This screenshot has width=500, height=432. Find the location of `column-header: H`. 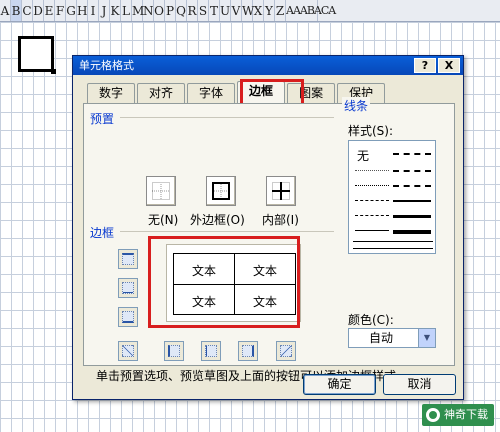

column-header: H is located at coordinates (82, 10).